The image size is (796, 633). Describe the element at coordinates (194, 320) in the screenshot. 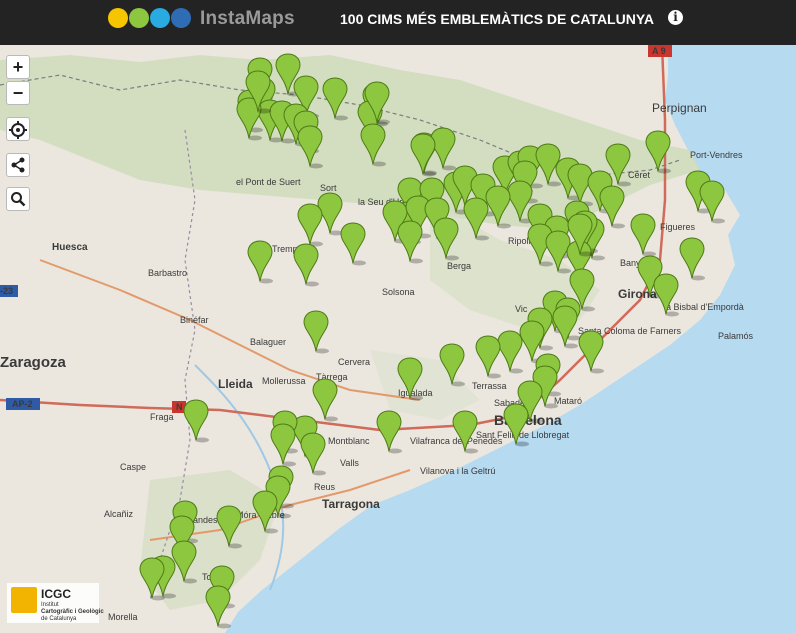

I see `map-label-binefar: Binéfar` at that location.